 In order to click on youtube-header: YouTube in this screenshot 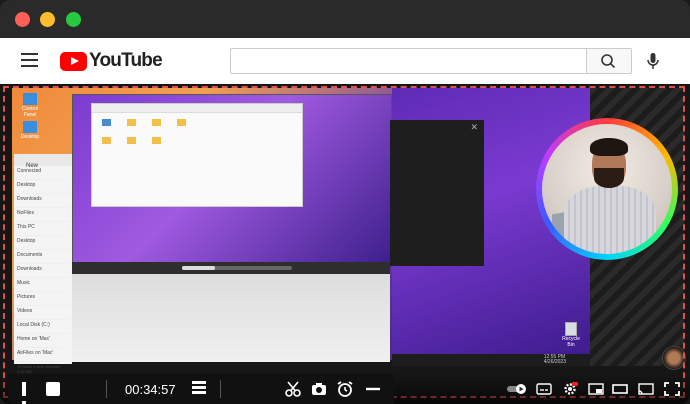, I will do `click(345, 61)`.